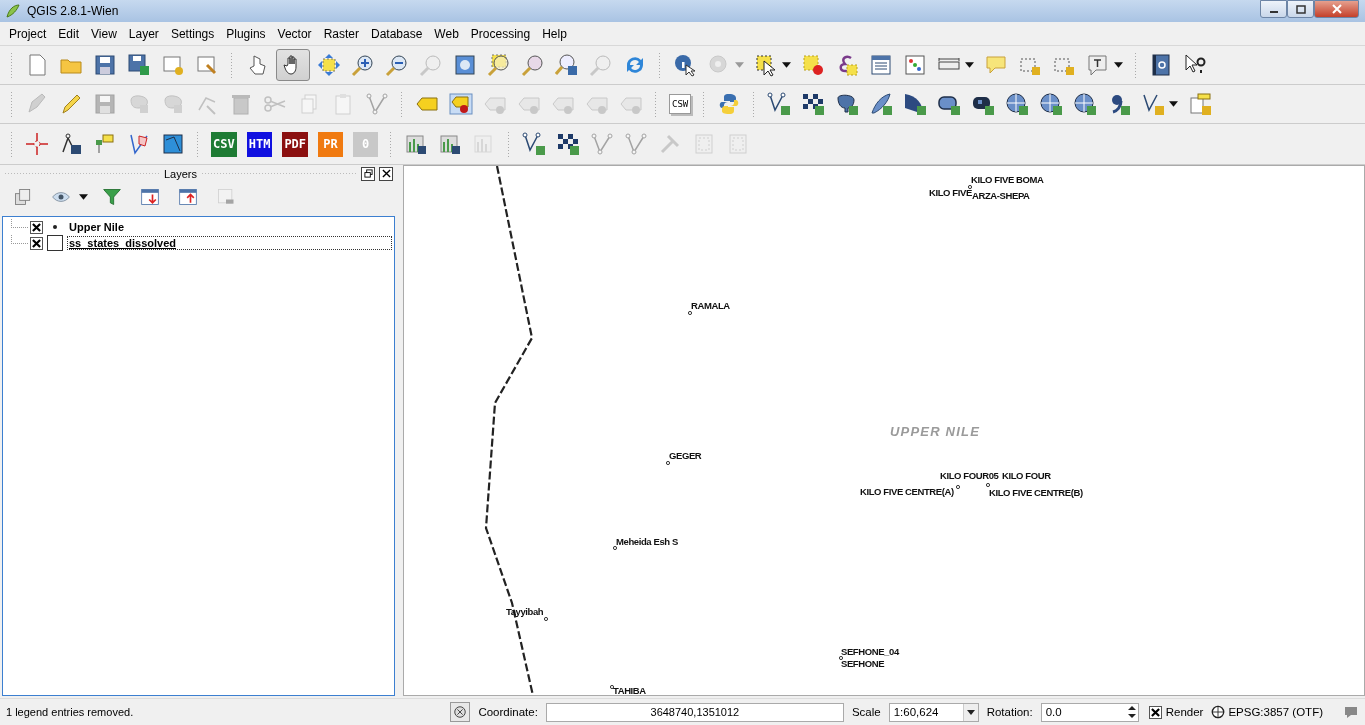 The height and width of the screenshot is (725, 1365). I want to click on crs-button: EPSG:3857 (OTF), so click(1267, 712).